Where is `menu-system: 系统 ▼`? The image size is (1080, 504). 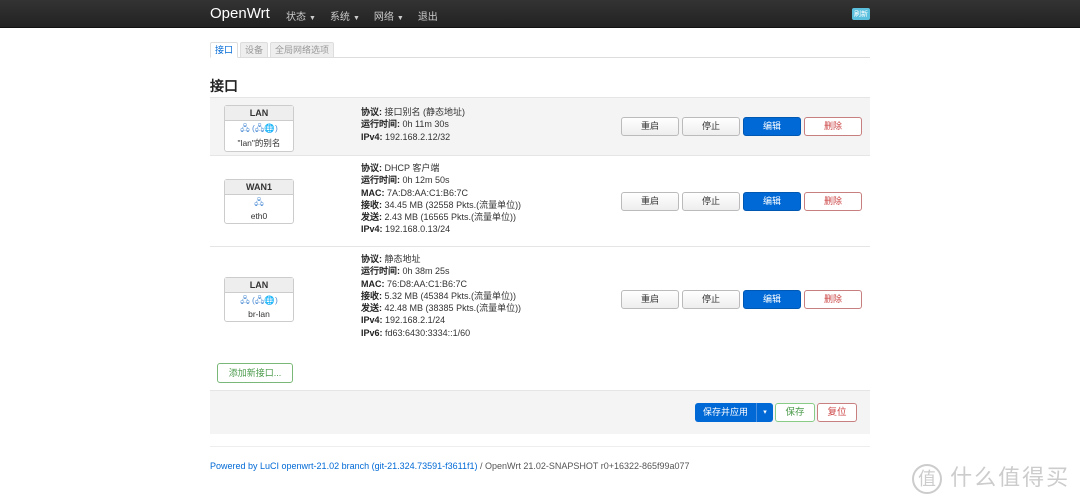
menu-system: 系统 ▼ is located at coordinates (345, 15).